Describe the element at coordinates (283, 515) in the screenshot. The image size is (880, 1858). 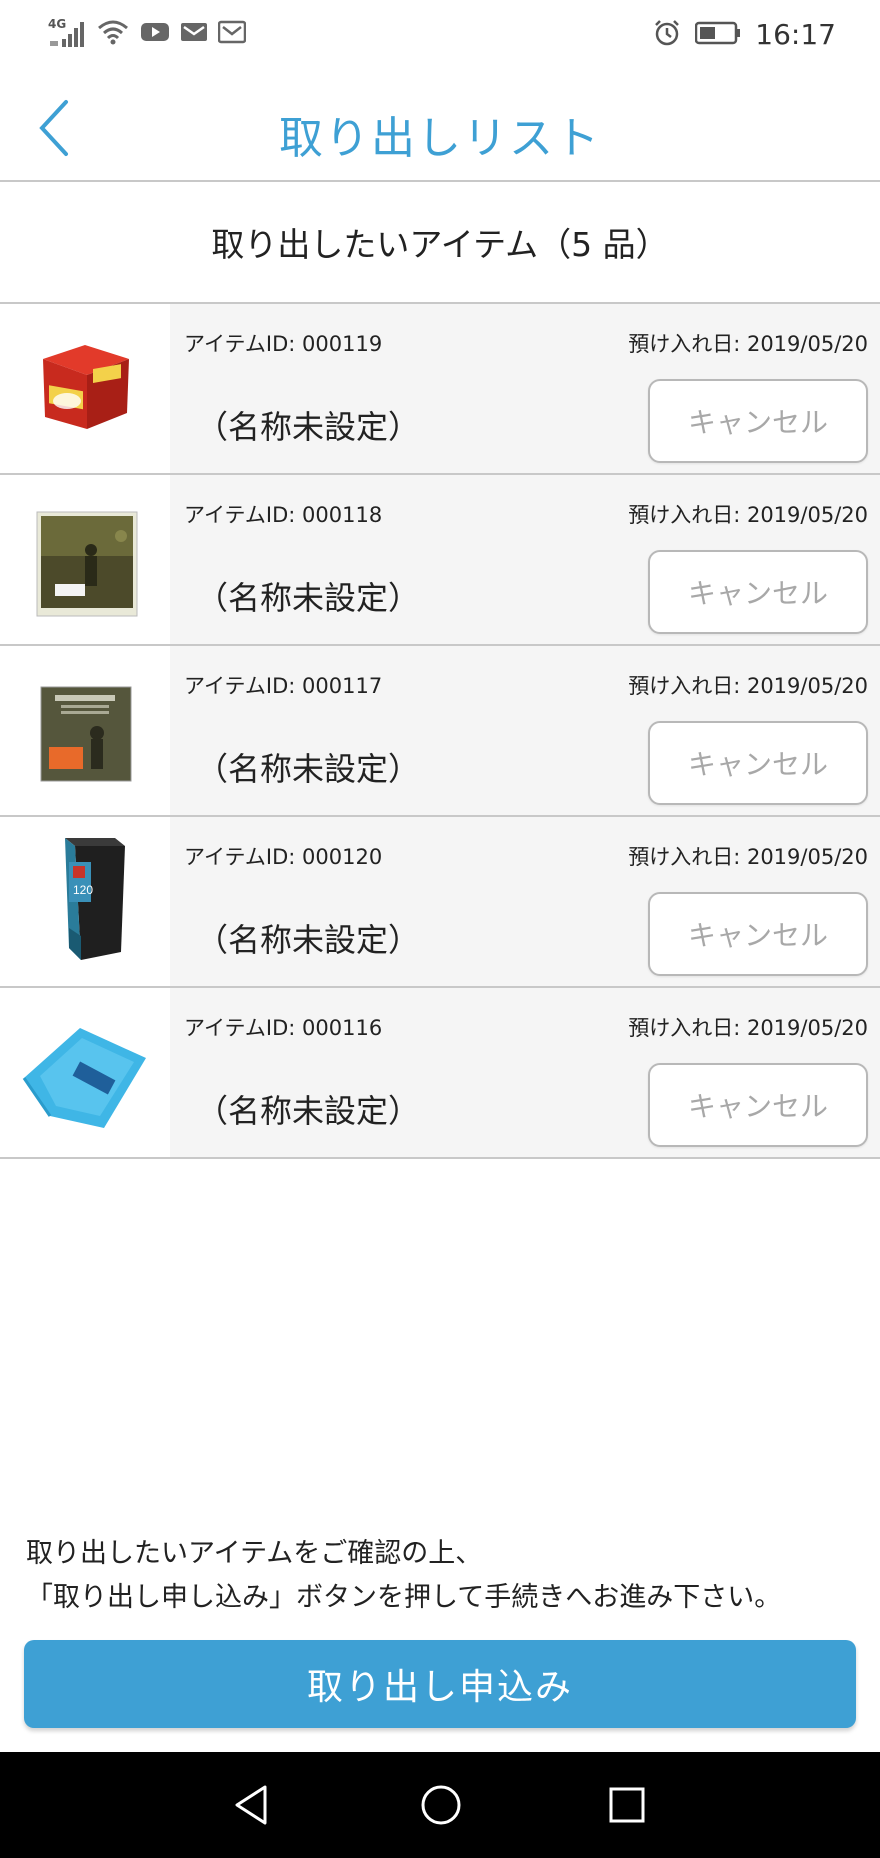
I see `item-id: アイテムID: 000118` at that location.